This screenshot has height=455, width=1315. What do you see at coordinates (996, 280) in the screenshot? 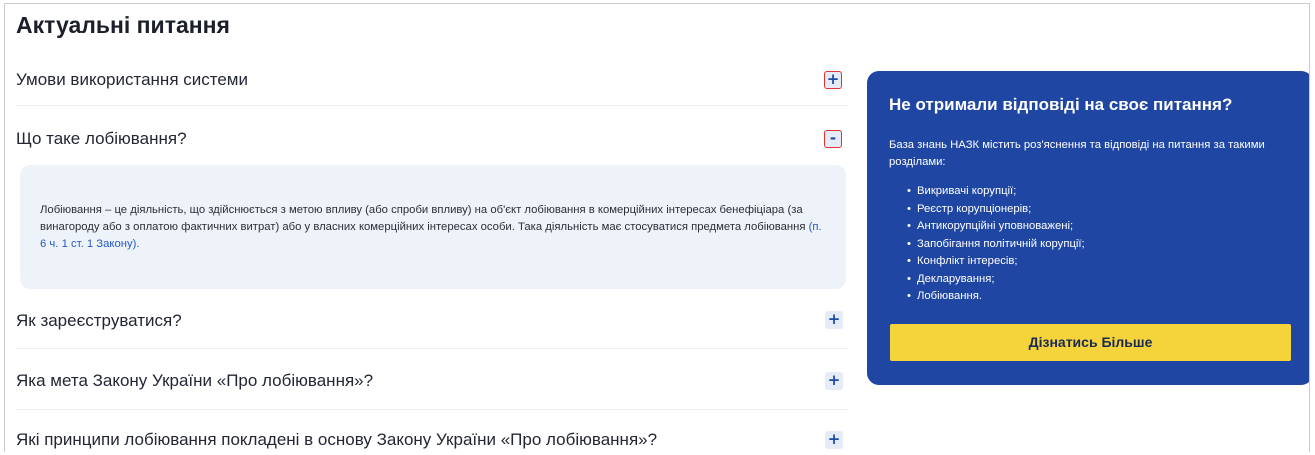
I see `section-item: Декларування;` at bounding box center [996, 280].